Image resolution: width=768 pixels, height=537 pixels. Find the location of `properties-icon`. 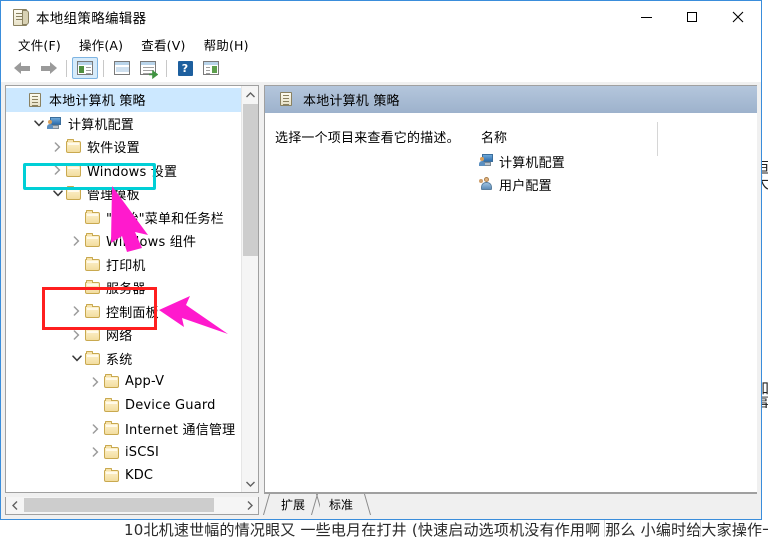

properties-icon is located at coordinates (122, 68).